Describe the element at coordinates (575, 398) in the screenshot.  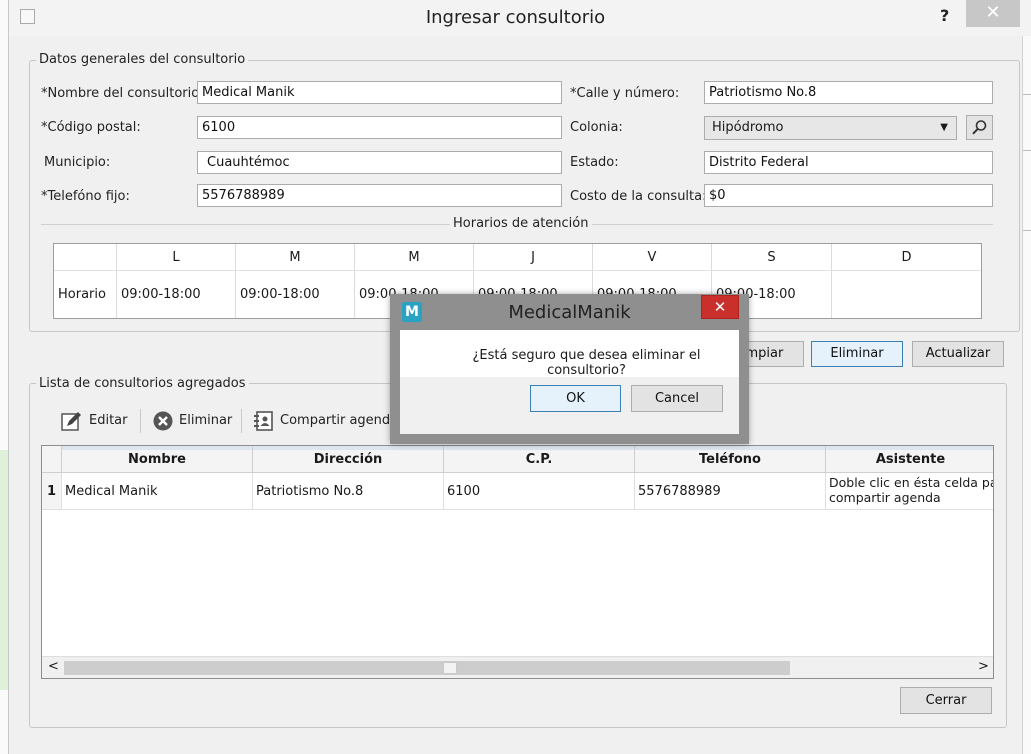
I see `ok-button: OK` at that location.